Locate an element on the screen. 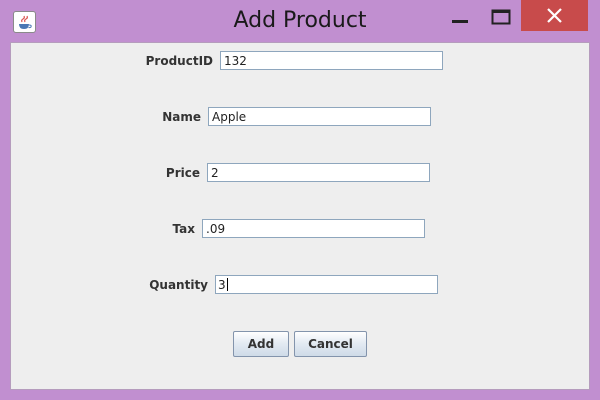 This screenshot has width=600, height=400. quantity-field: 3 is located at coordinates (326, 284).